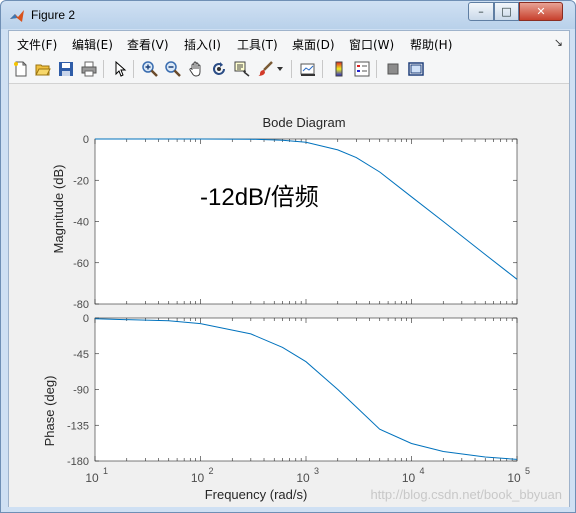 The width and height of the screenshot is (576, 513). What do you see at coordinates (81, 305) in the screenshot?
I see `magnitude-ytick-label: -80` at bounding box center [81, 305].